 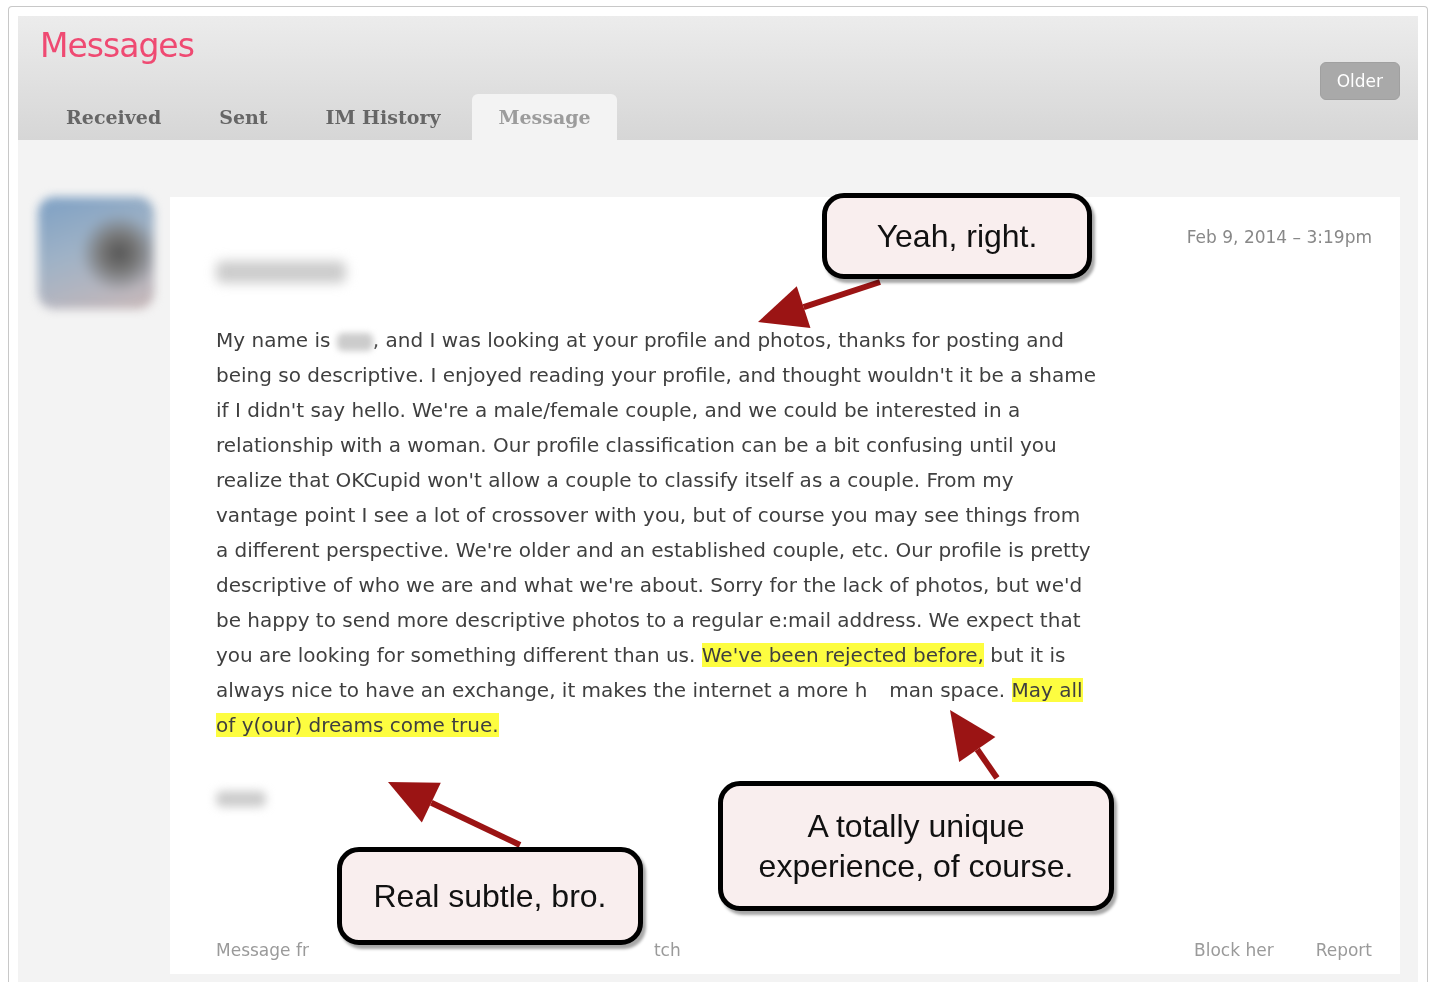 What do you see at coordinates (1279, 237) in the screenshot?
I see `message-date: Feb 9, 2014 – 3:19pm` at bounding box center [1279, 237].